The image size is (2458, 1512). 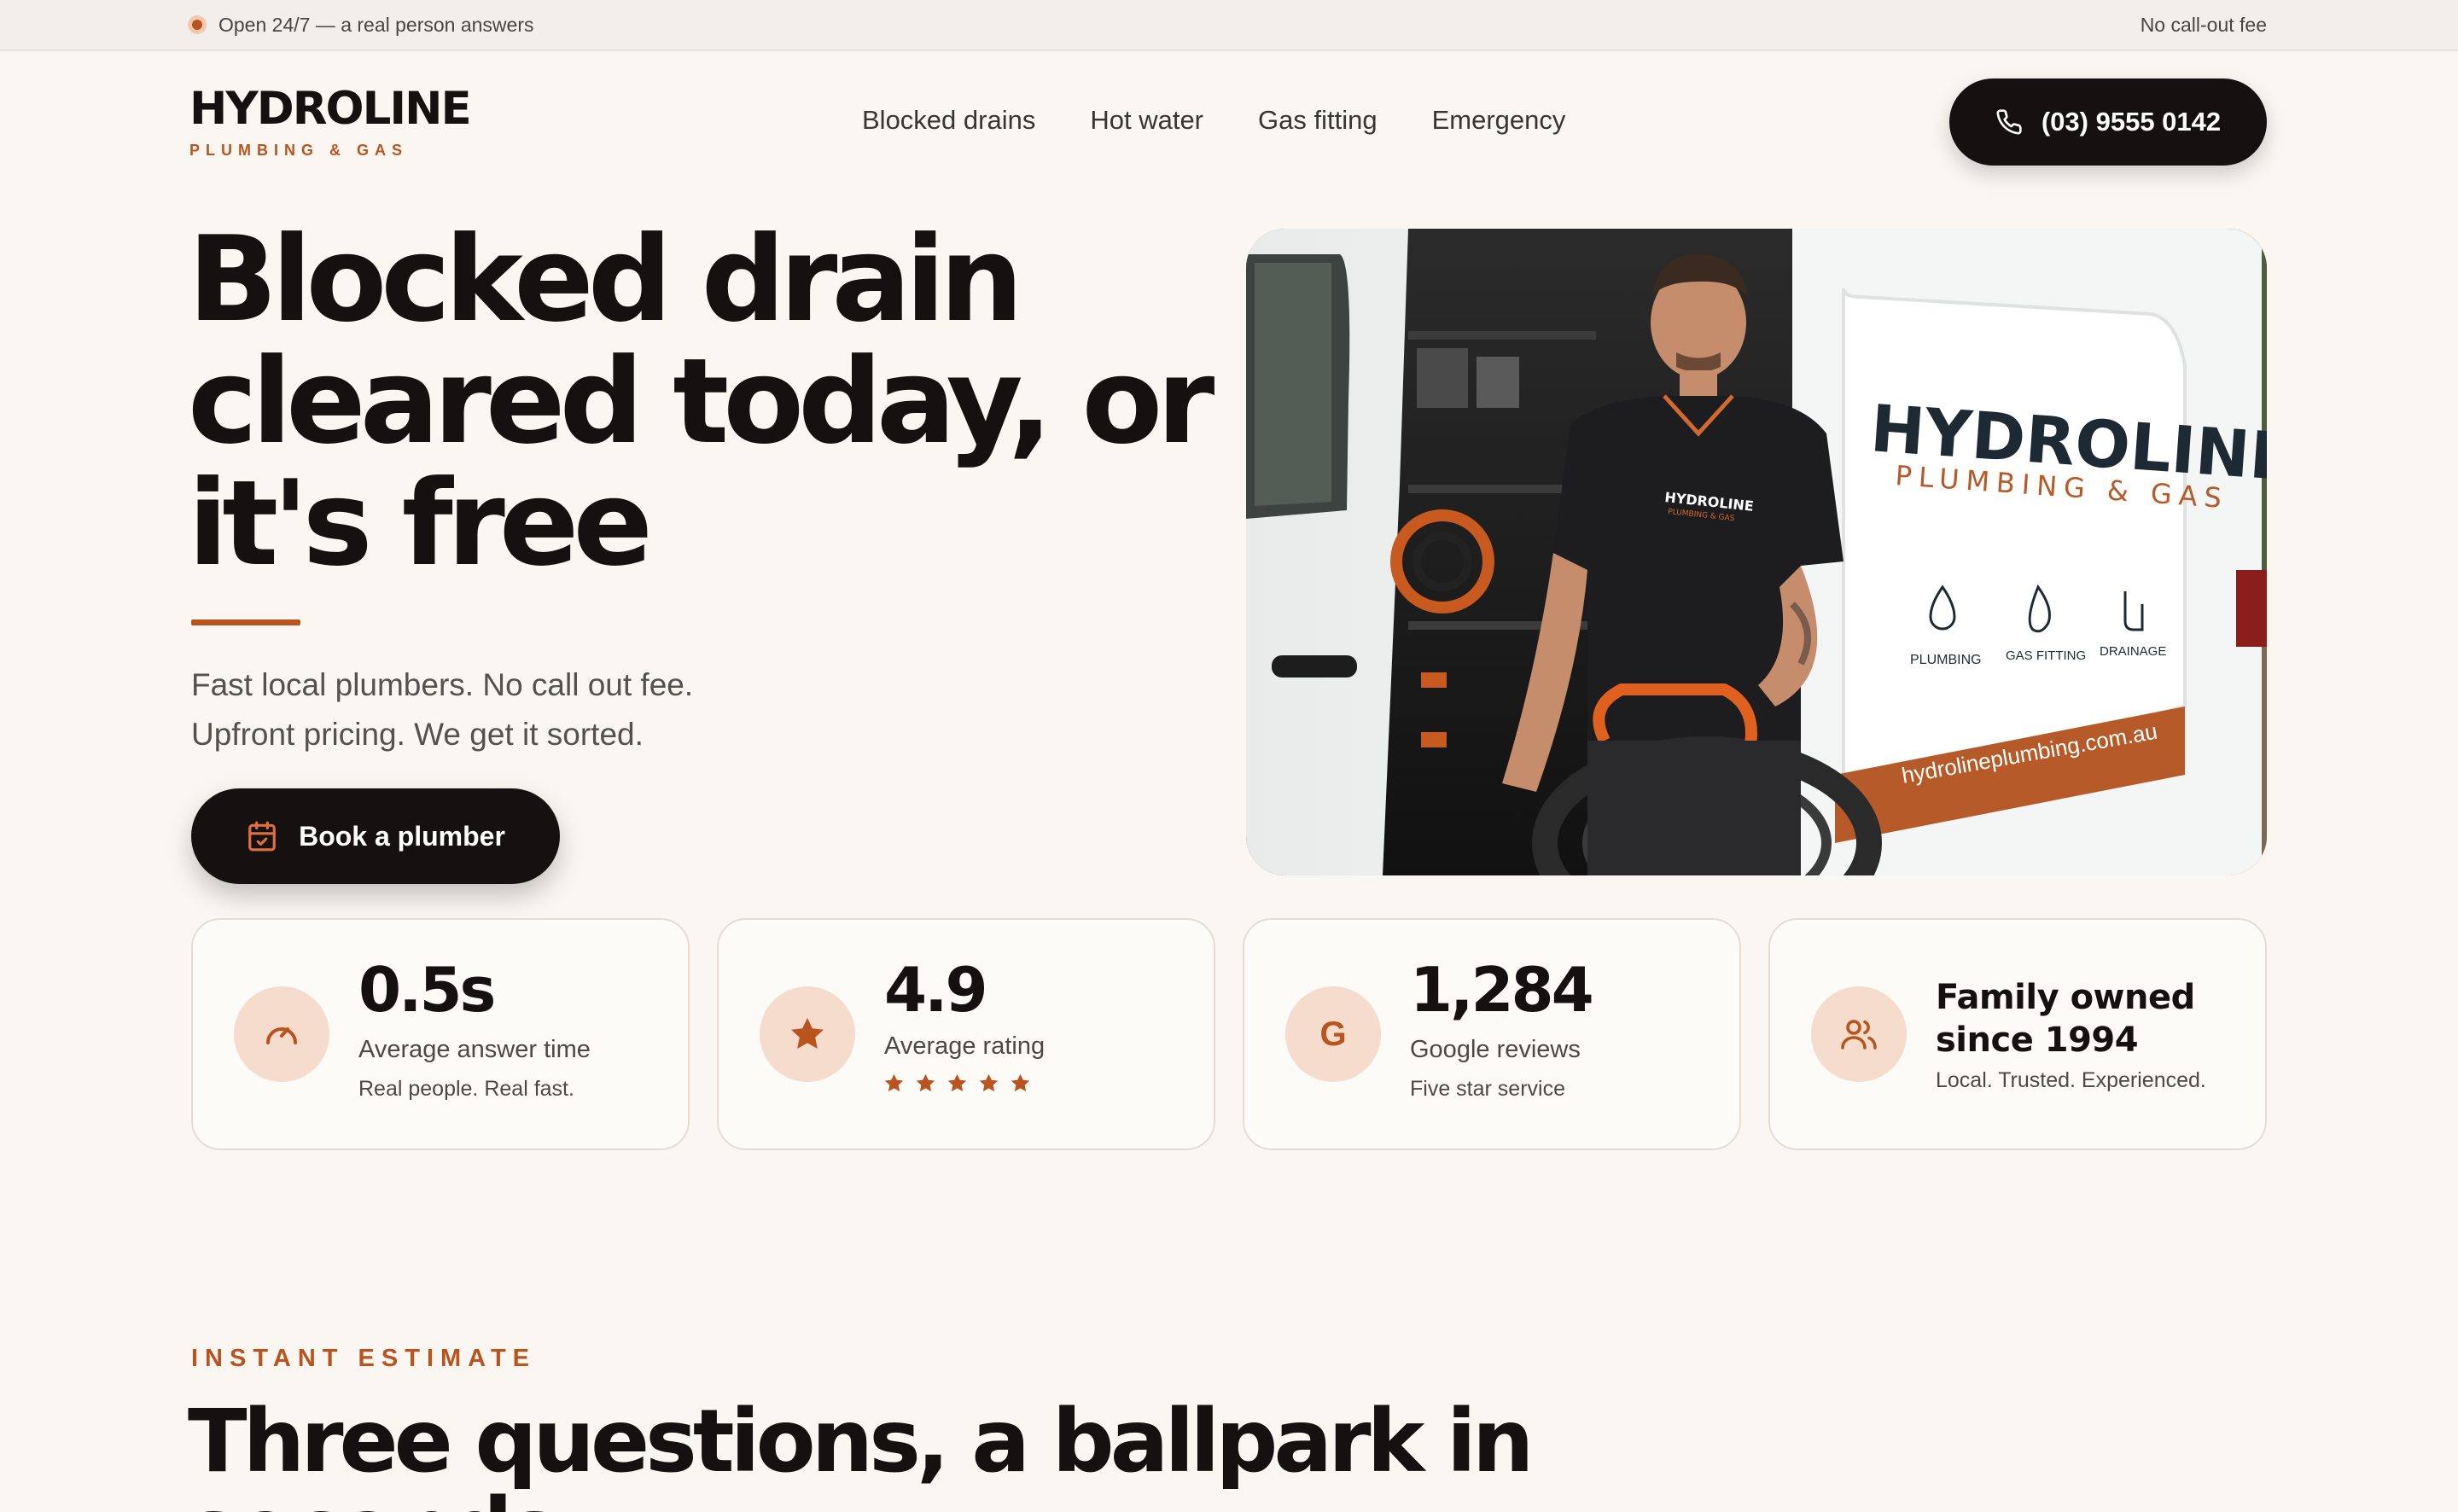 I want to click on no-callout-fee-text: No call-out fee, so click(x=2204, y=24).